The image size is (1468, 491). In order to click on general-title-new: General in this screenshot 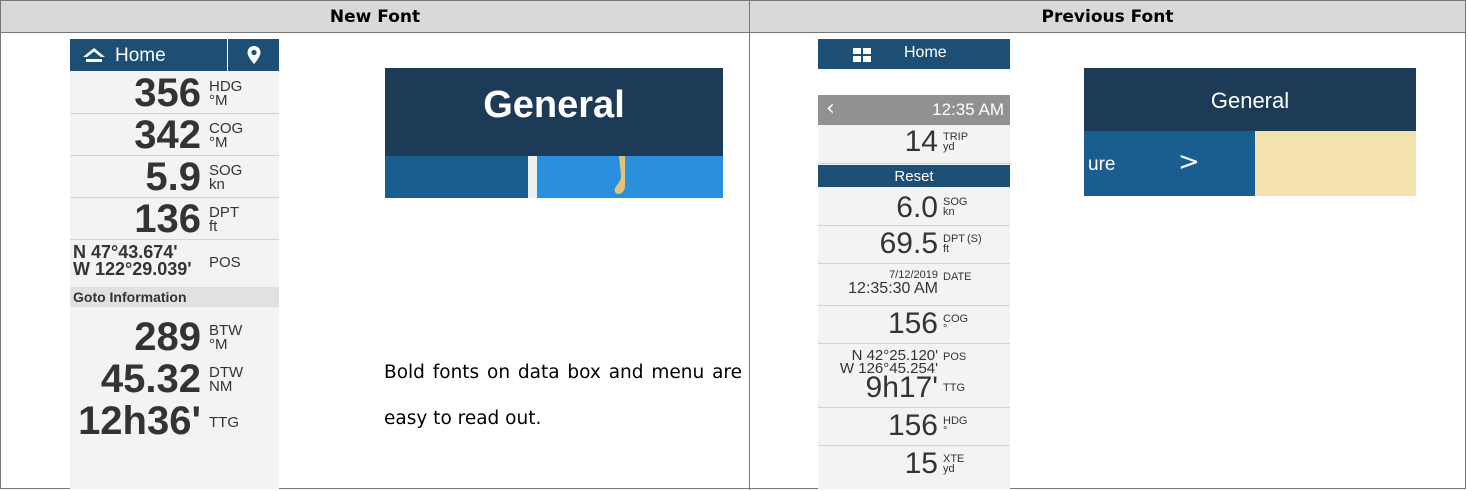, I will do `click(554, 105)`.